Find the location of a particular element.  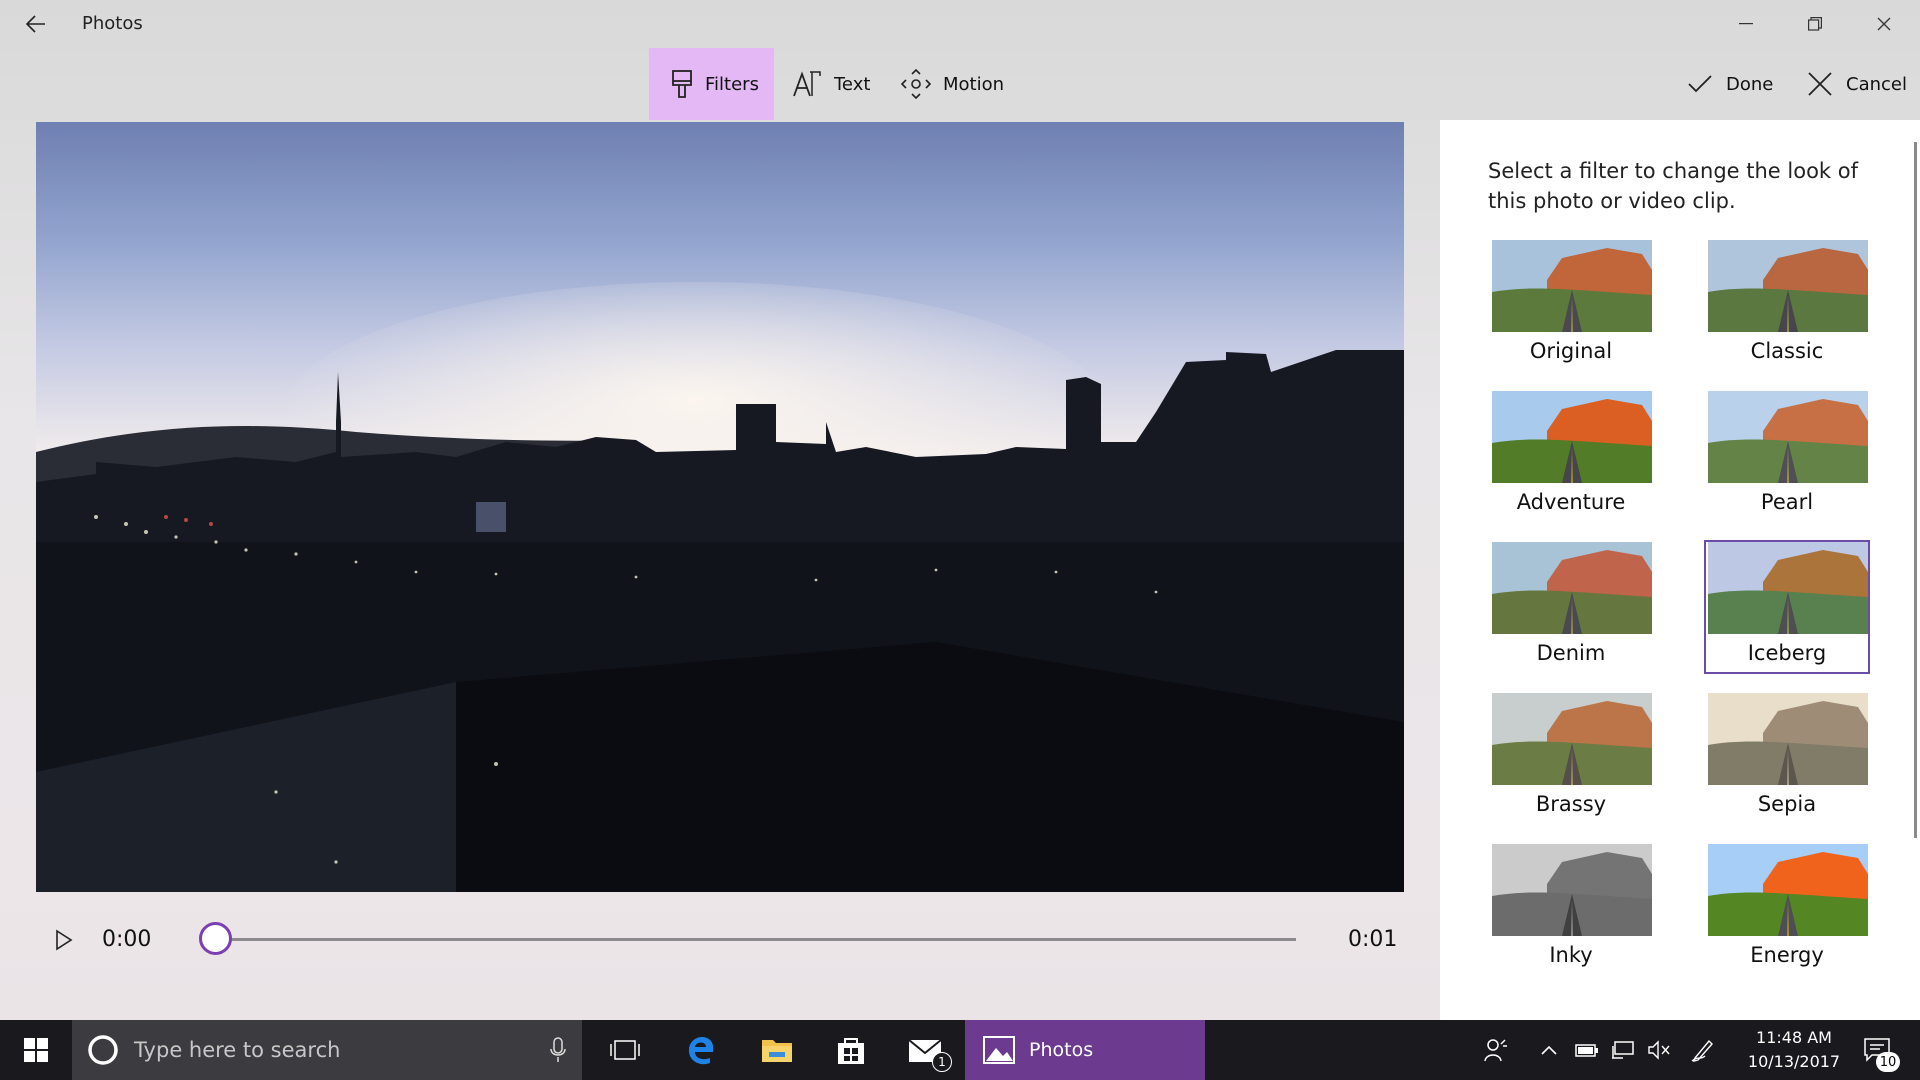

clock-date: 10/13/2017 is located at coordinates (1794, 1061).